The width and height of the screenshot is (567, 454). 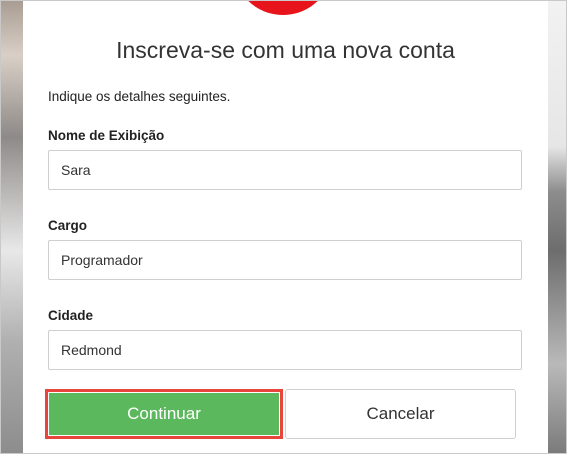 I want to click on page-title: Inscreva-se com uma nova conta, so click(x=285, y=50).